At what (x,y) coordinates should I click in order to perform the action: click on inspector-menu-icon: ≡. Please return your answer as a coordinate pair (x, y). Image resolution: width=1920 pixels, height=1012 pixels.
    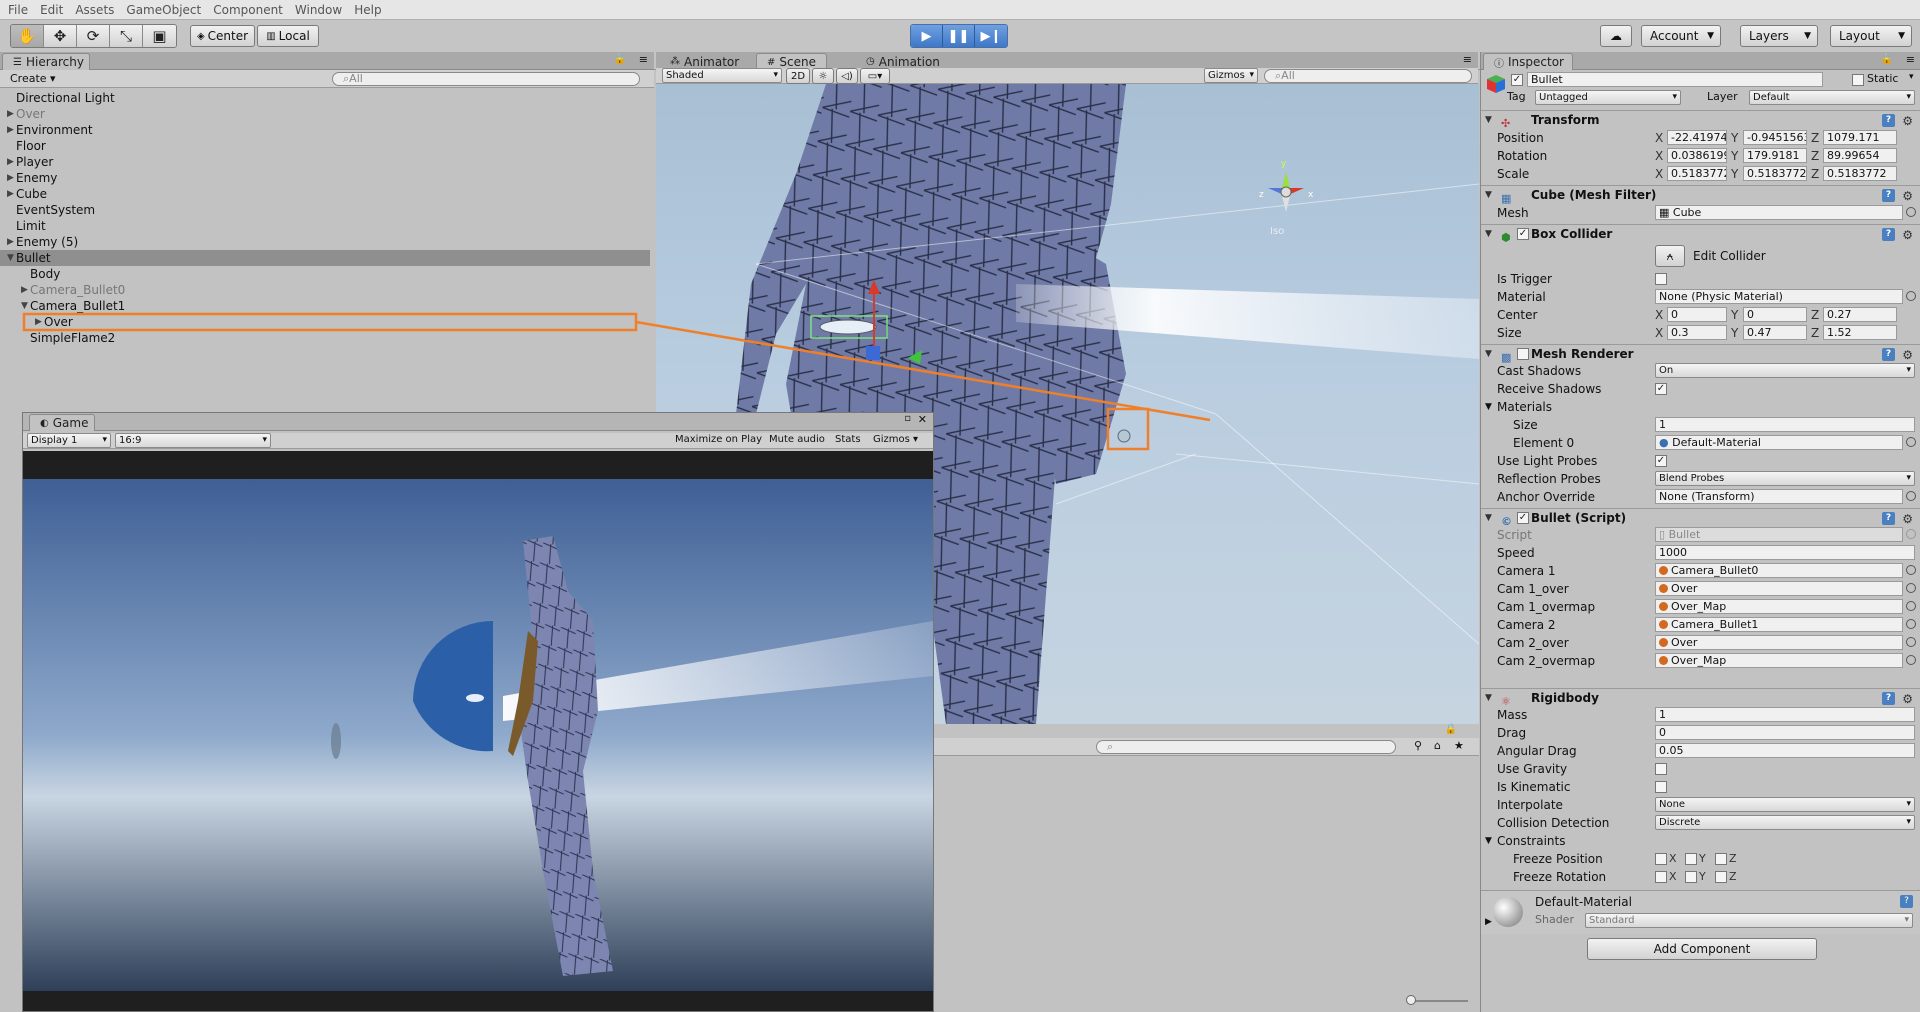
    Looking at the image, I should click on (1910, 59).